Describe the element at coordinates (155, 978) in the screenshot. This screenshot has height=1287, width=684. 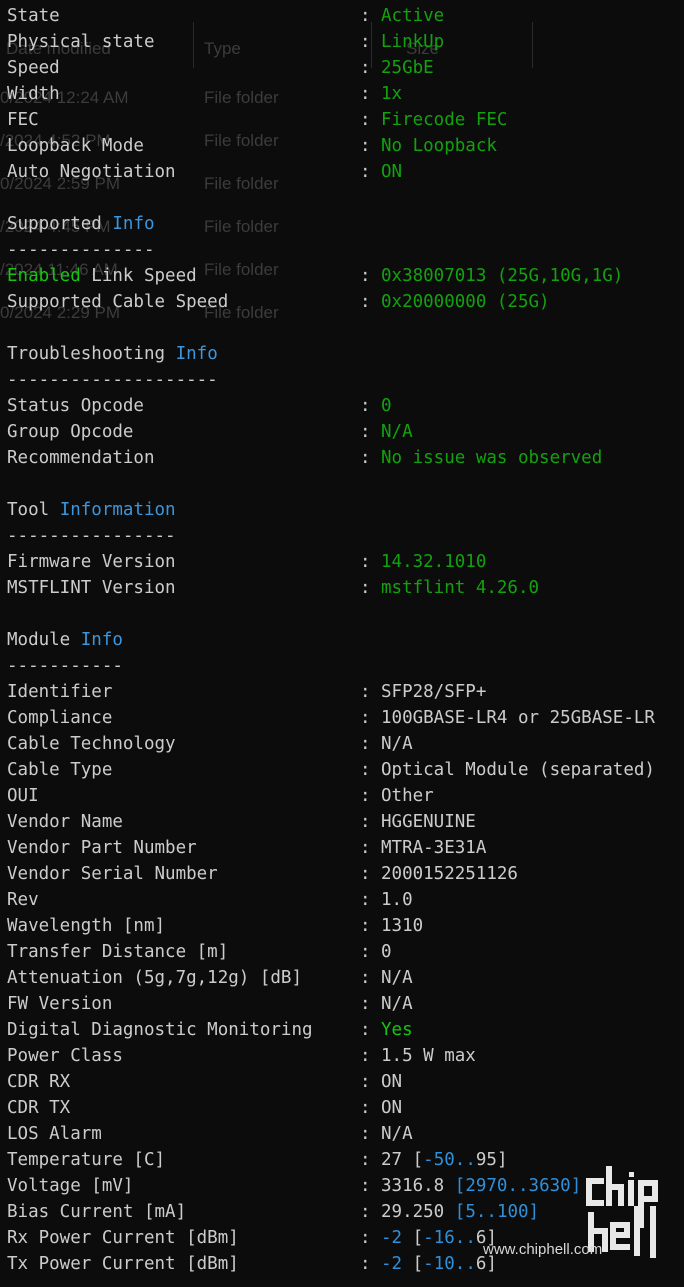
I see `field-key: Attenuation (5g,7g,12g) [dB]` at that location.